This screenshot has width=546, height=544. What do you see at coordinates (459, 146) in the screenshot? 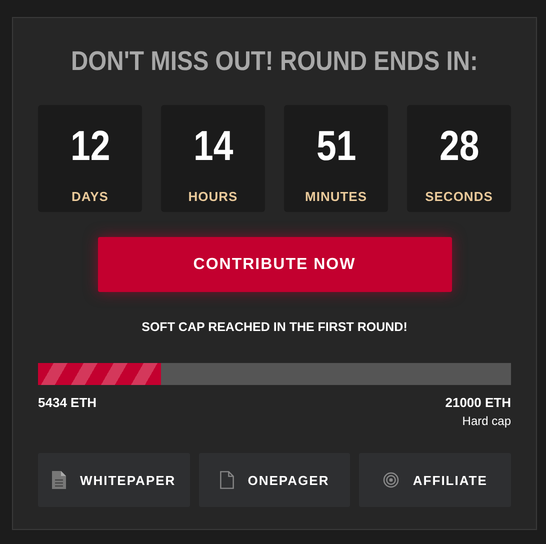
I see `countdown-value: 28` at bounding box center [459, 146].